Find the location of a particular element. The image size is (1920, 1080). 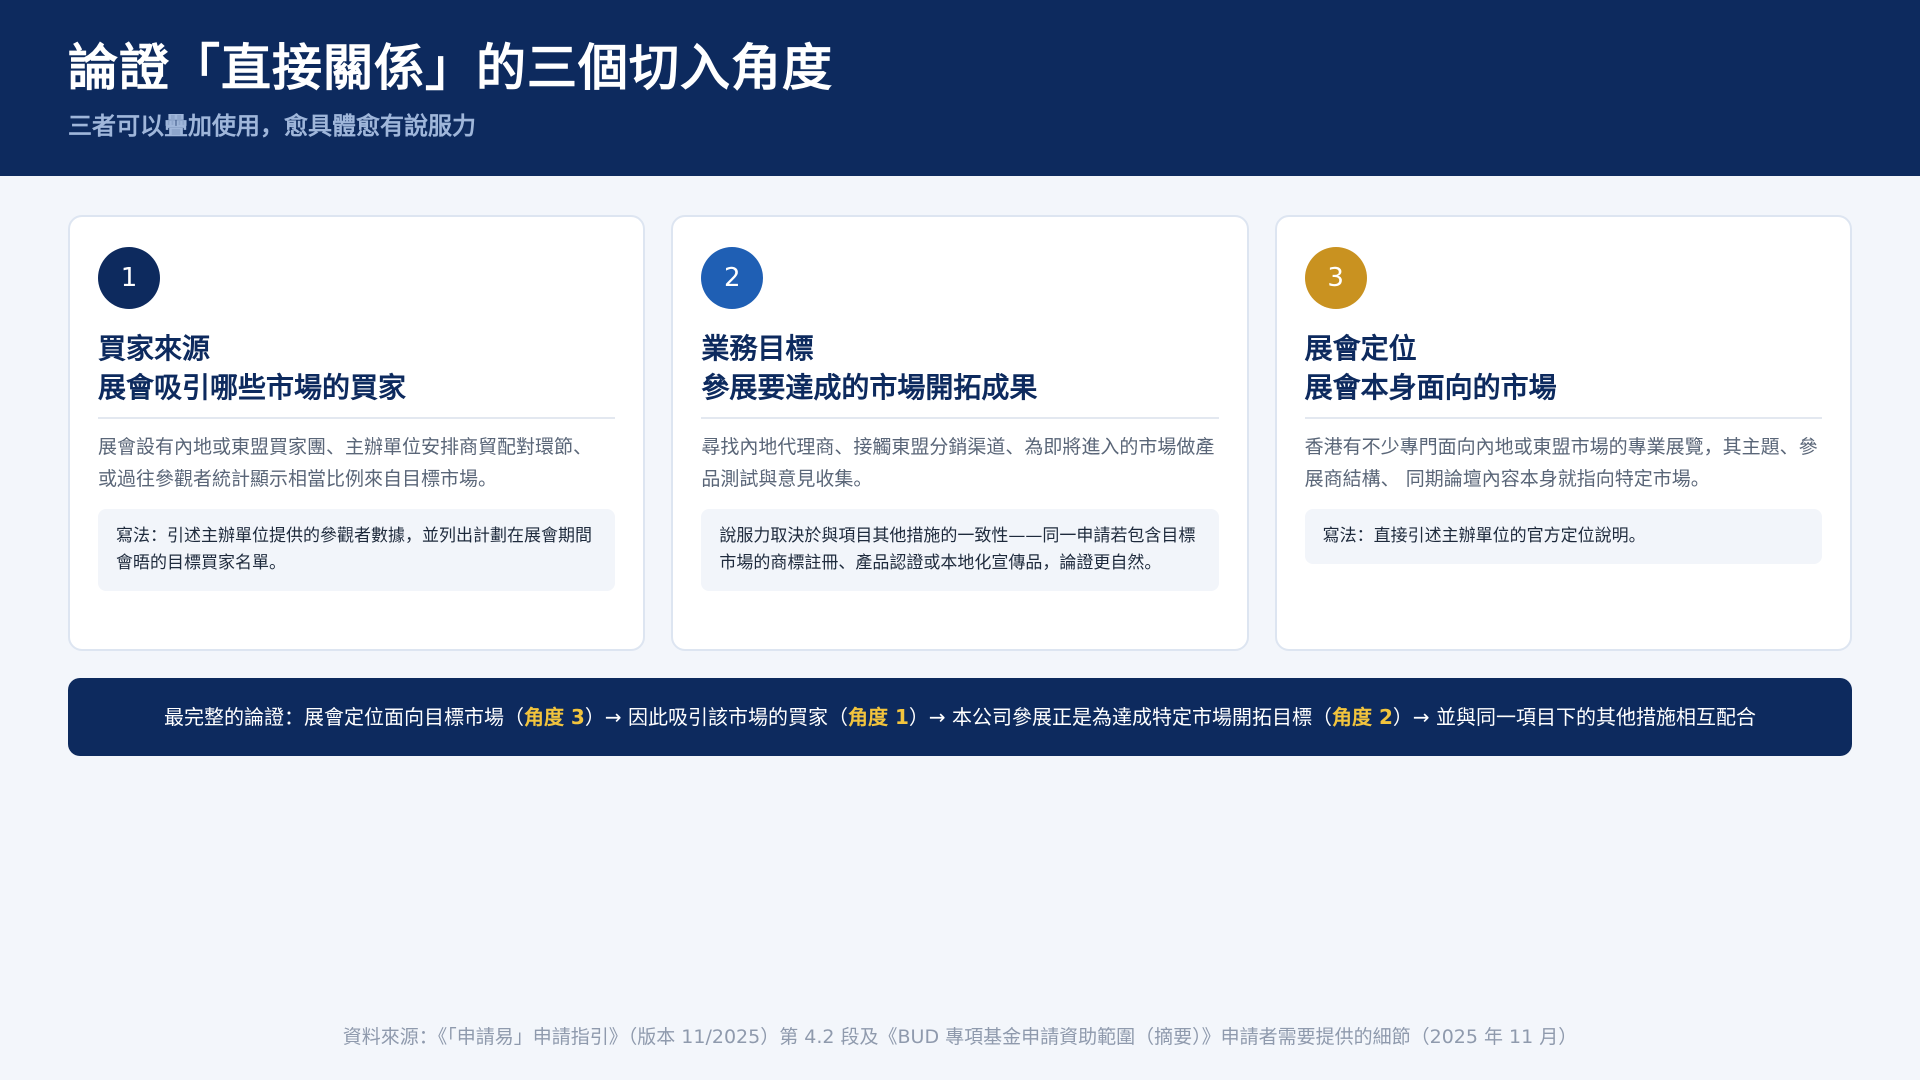

summary-text: ）→ 並與同一項目下的其他措施相互配合 is located at coordinates (1574, 717).